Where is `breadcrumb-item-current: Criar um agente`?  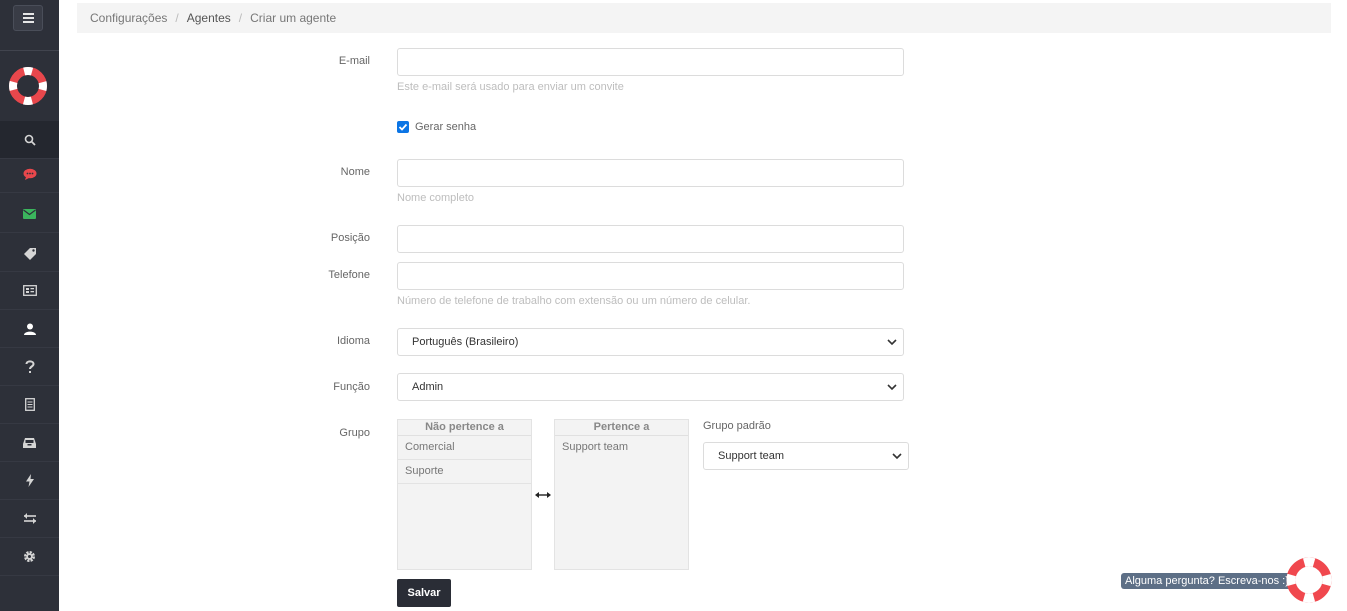
breadcrumb-item-current: Criar um agente is located at coordinates (293, 18).